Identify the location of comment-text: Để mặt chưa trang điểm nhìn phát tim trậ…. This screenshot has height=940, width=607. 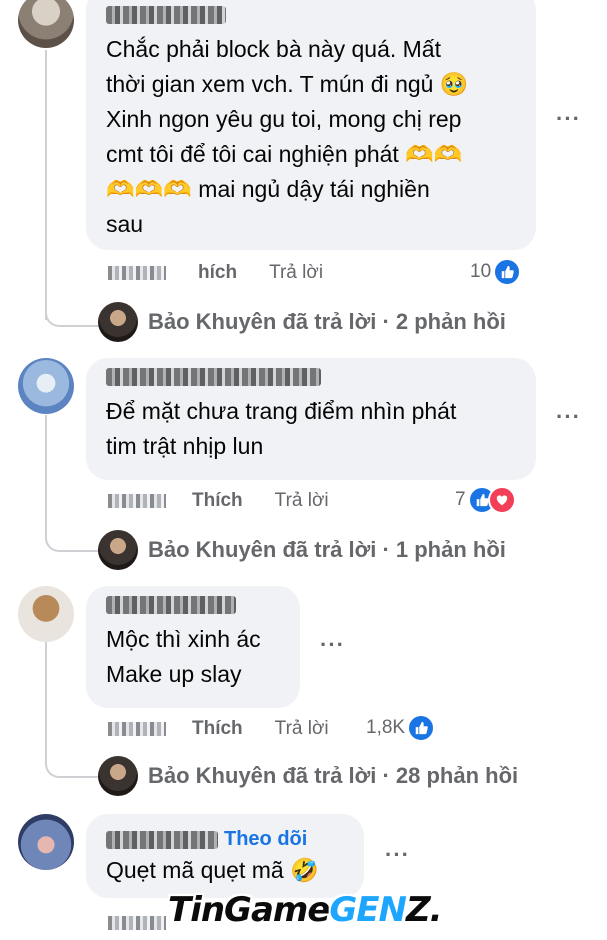
(281, 428).